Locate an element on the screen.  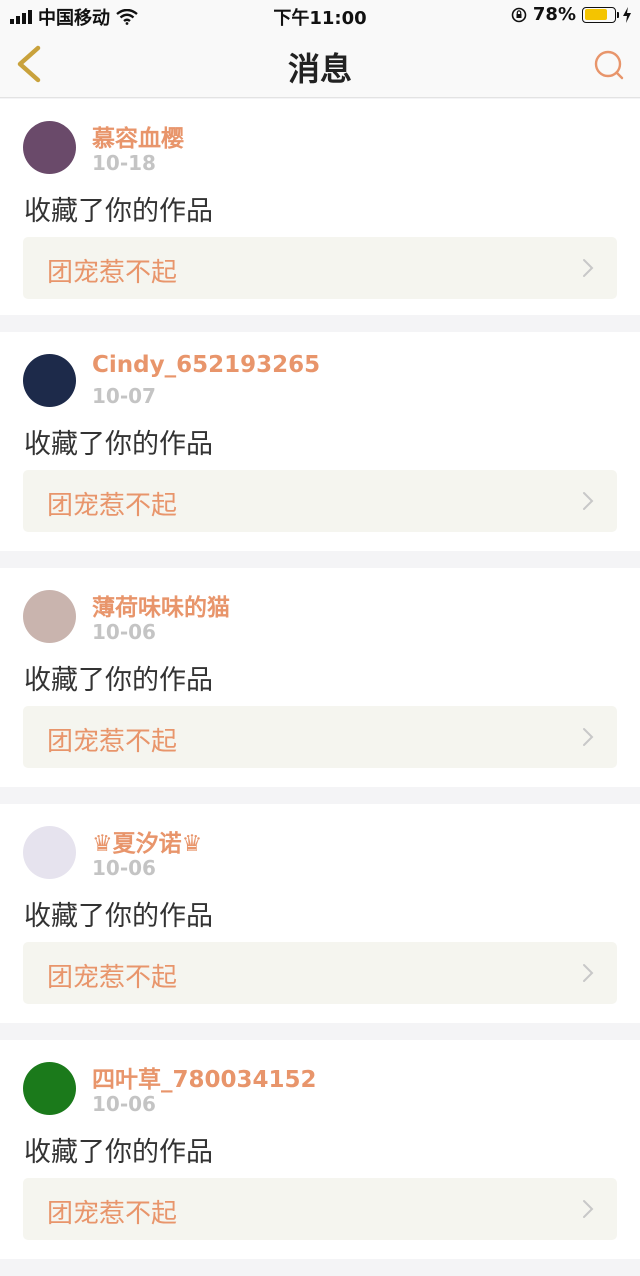
search-button is located at coordinates (609, 65).